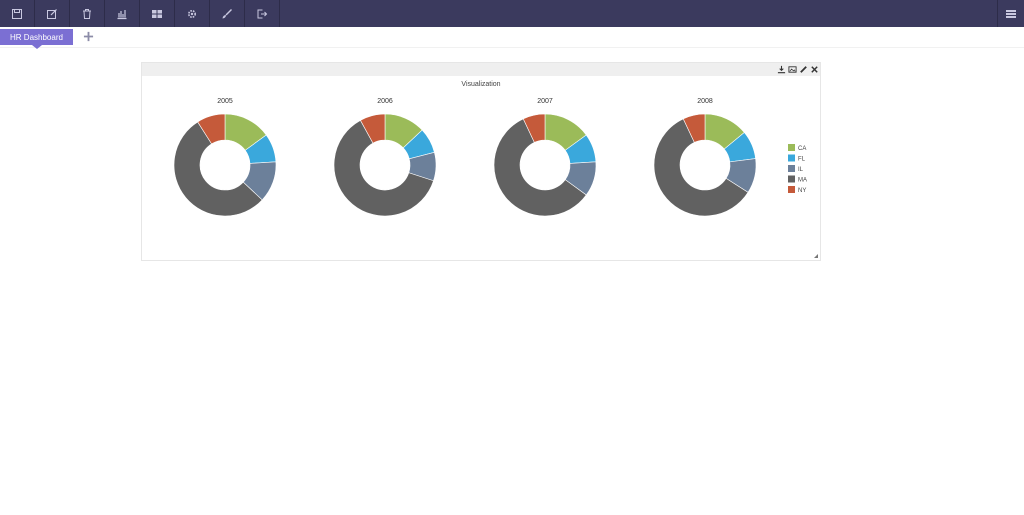  Describe the element at coordinates (816, 256) in the screenshot. I see `resize-handle` at that location.